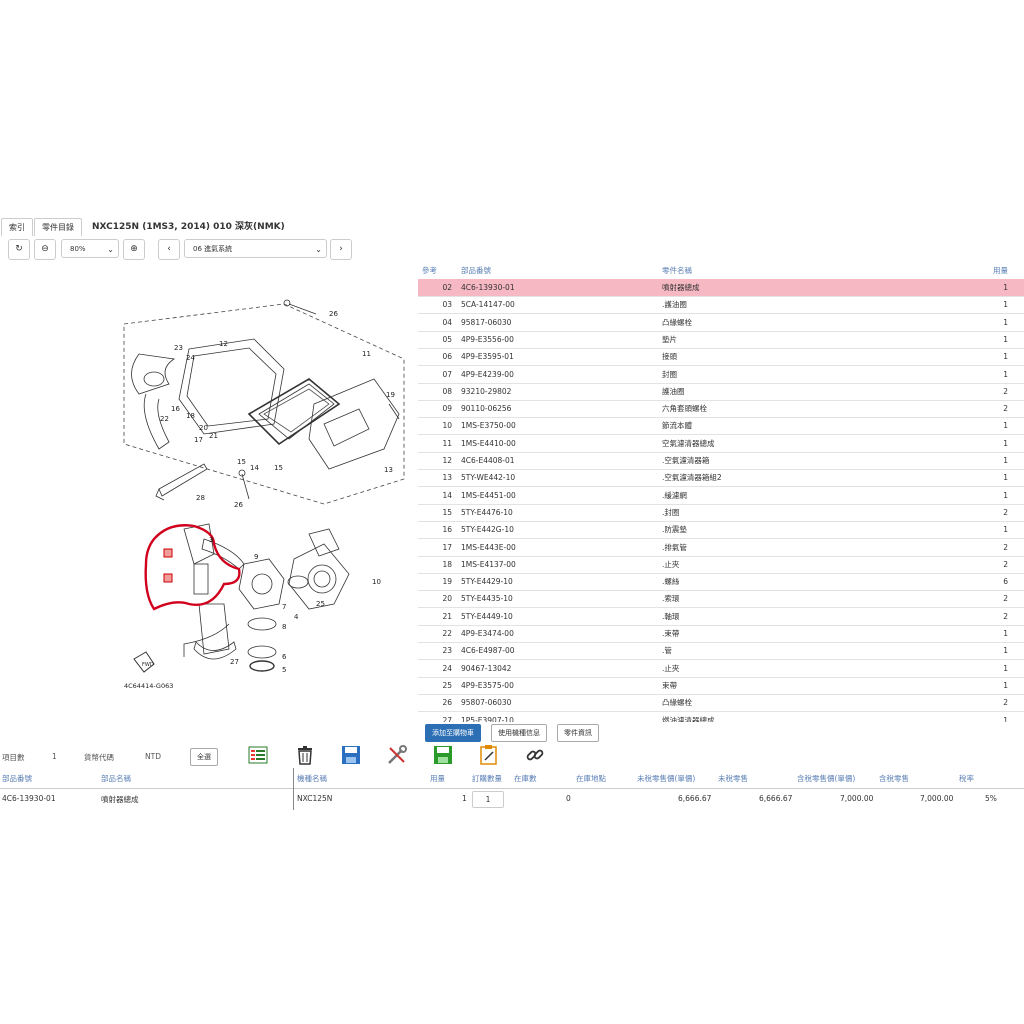 Image resolution: width=1024 pixels, height=1024 pixels. Describe the element at coordinates (211, 540) in the screenshot. I see `svg-text: 3` at that location.